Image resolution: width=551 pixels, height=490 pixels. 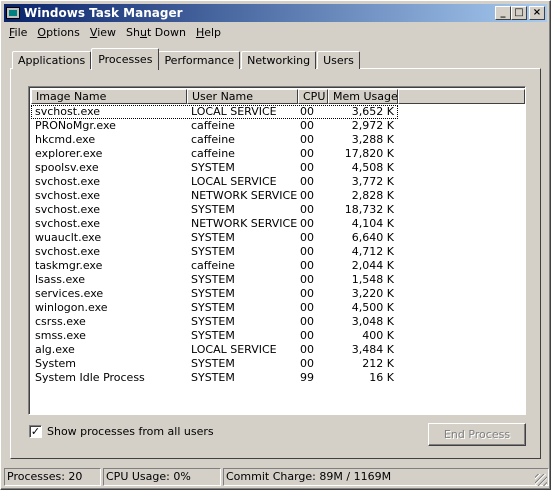 I want to click on process-mem-usage: 2,828 K, so click(x=372, y=195).